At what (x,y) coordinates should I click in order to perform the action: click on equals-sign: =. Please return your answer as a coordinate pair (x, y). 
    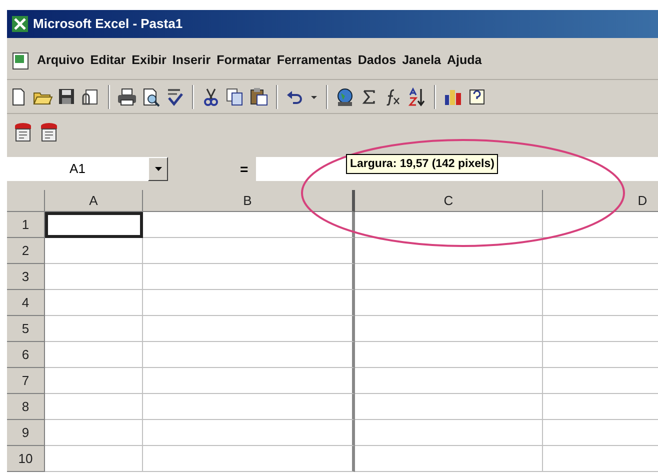
    Looking at the image, I should click on (245, 169).